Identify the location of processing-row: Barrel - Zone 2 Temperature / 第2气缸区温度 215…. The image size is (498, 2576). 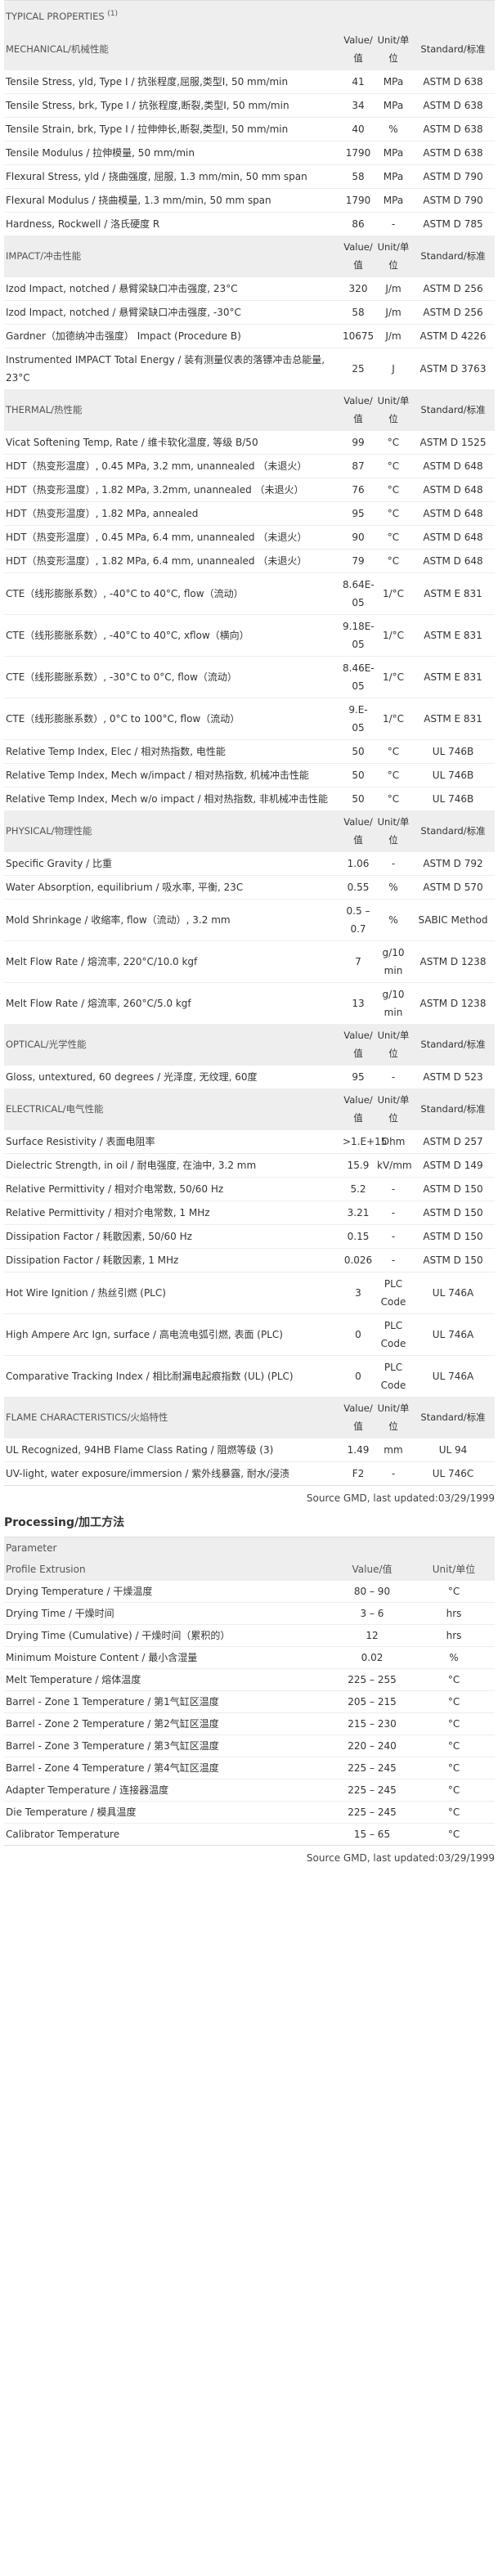
(250, 1723).